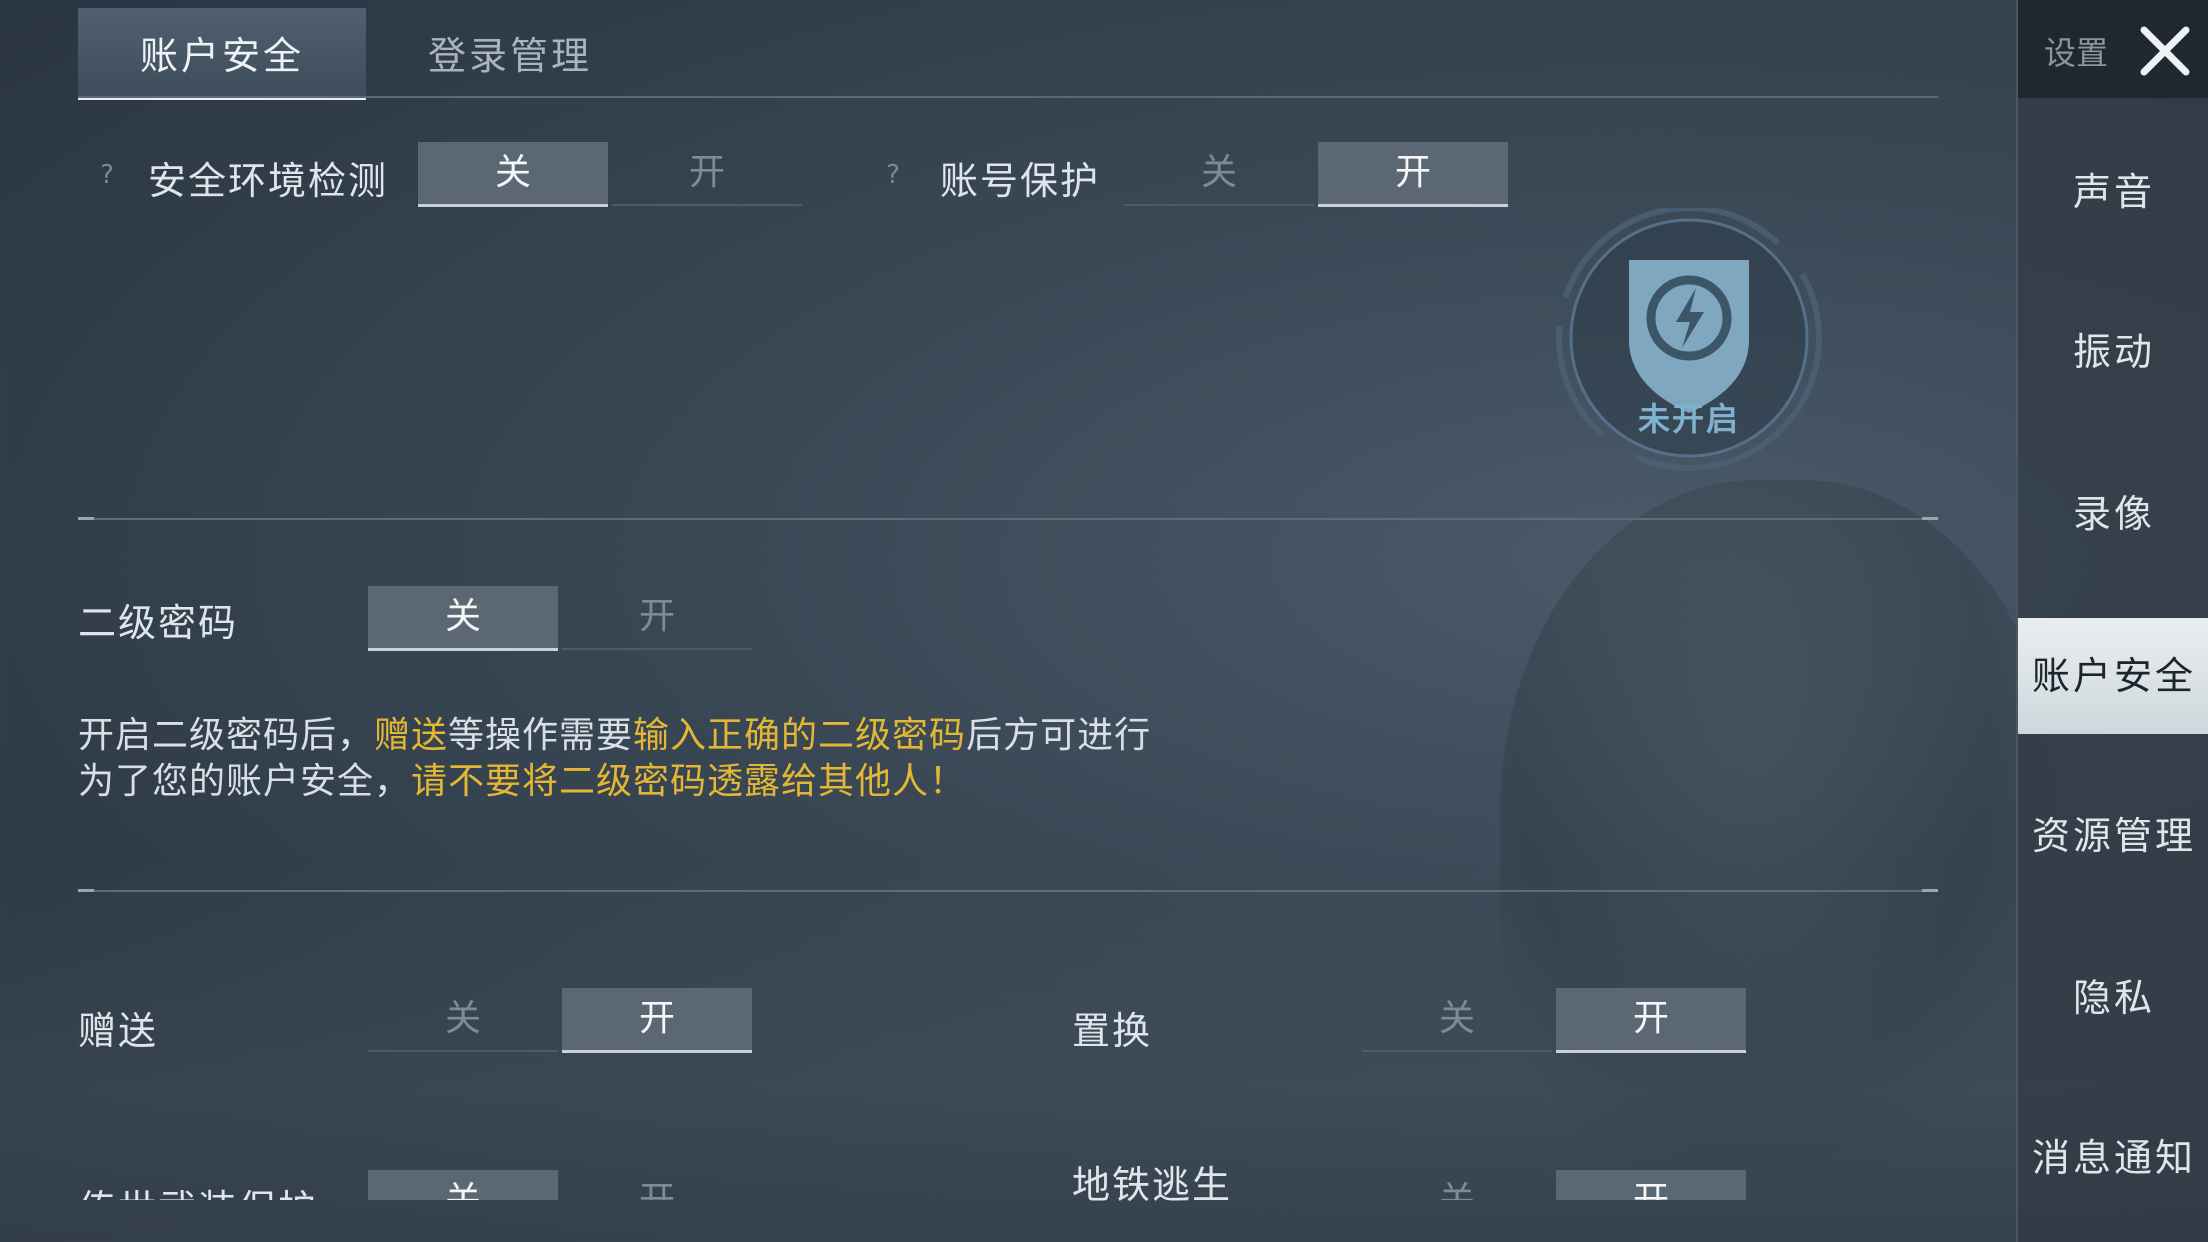 The width and height of the screenshot is (2208, 1242). Describe the element at coordinates (657, 1185) in the screenshot. I see `legacy-weapon-on-button: 开` at that location.